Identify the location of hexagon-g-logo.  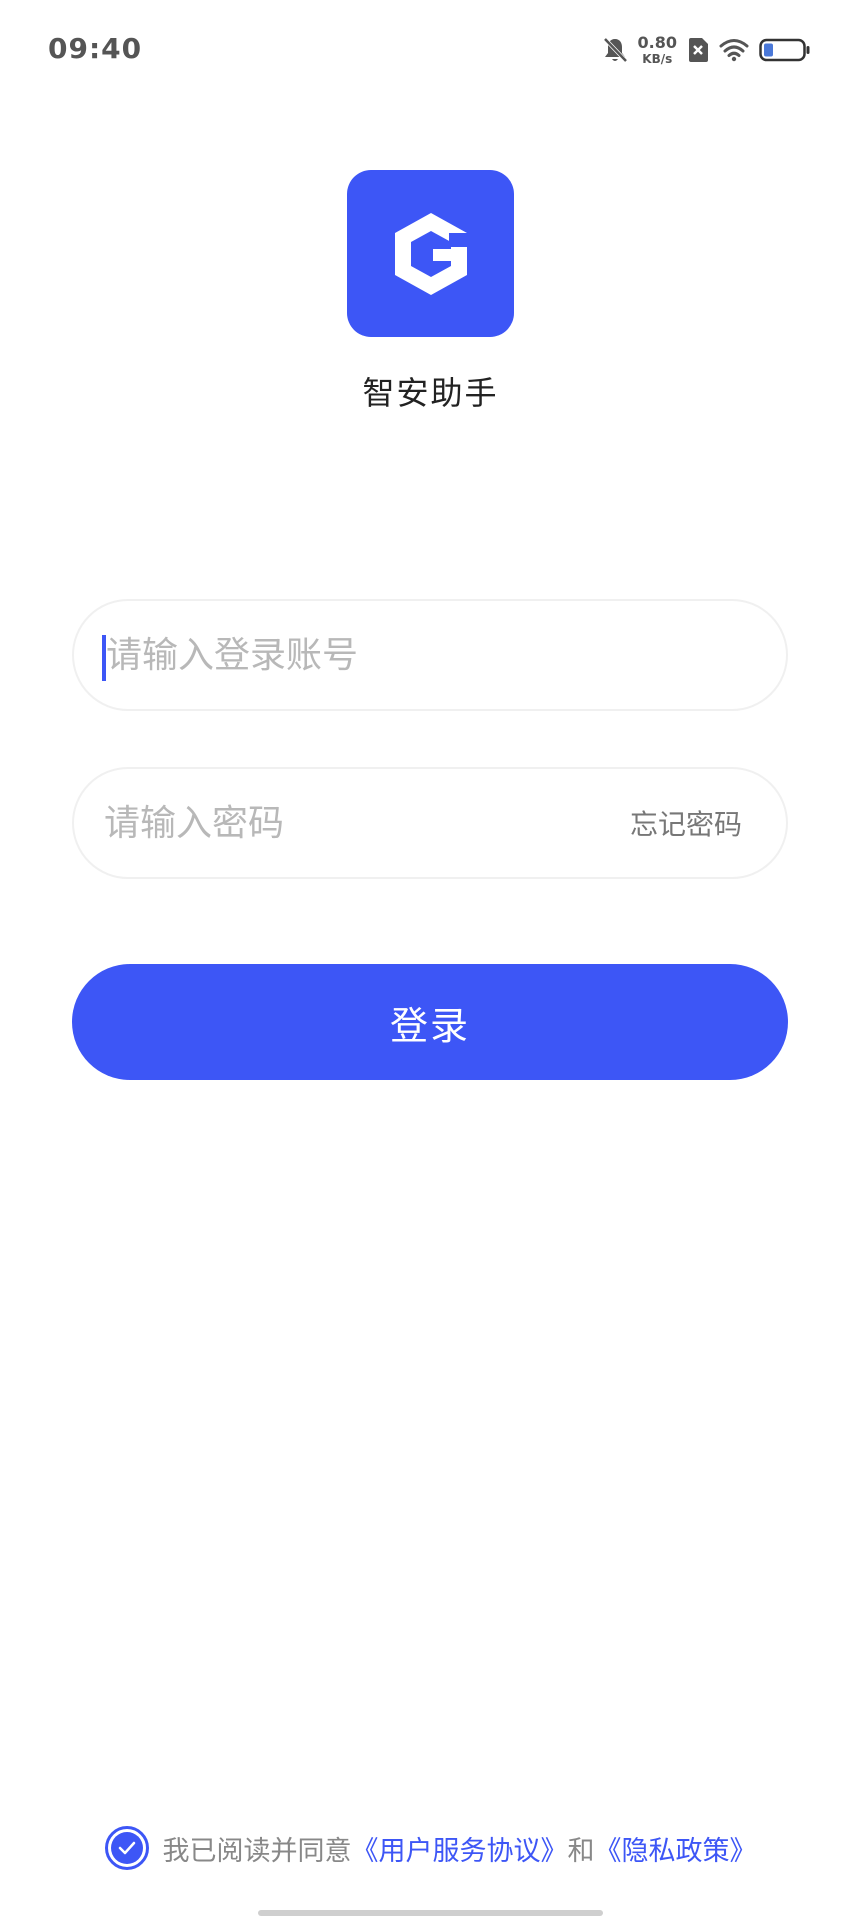
(432, 253).